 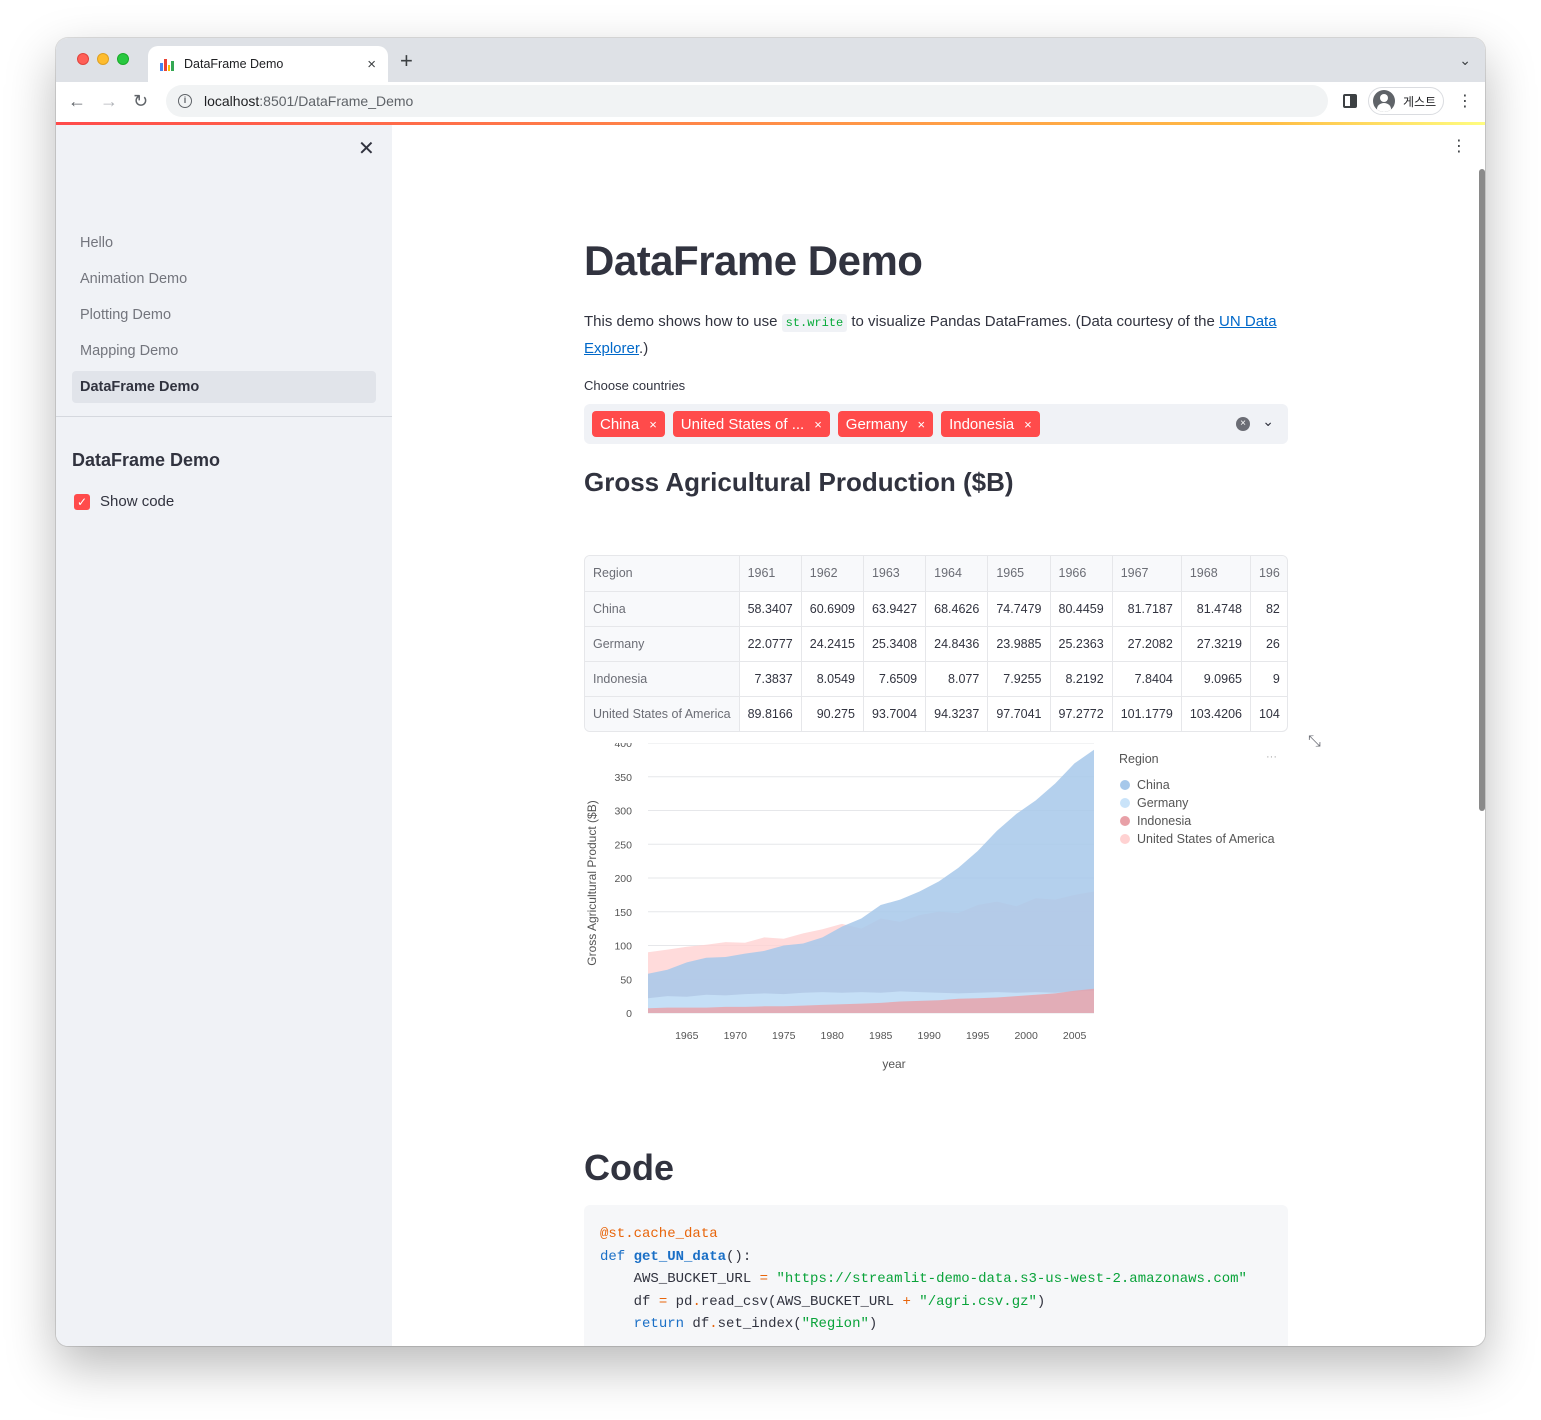 What do you see at coordinates (77, 101) in the screenshot?
I see `back-icon: ←` at bounding box center [77, 101].